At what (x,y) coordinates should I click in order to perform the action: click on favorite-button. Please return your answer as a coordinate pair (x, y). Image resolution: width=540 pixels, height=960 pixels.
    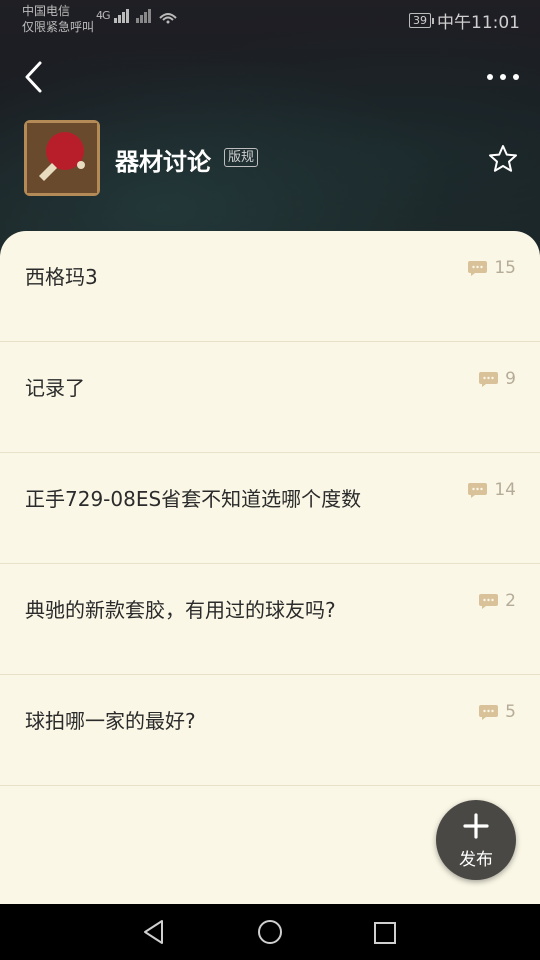
    Looking at the image, I should click on (503, 159).